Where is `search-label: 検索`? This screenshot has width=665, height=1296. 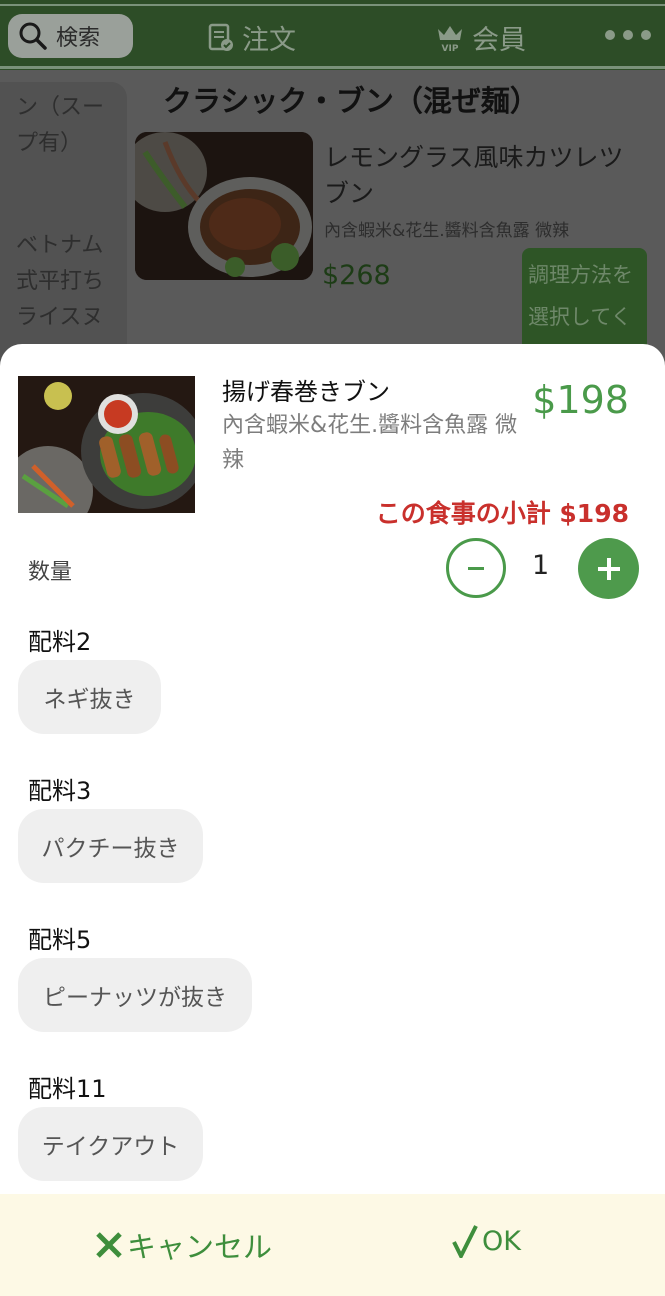 search-label: 検索 is located at coordinates (78, 38).